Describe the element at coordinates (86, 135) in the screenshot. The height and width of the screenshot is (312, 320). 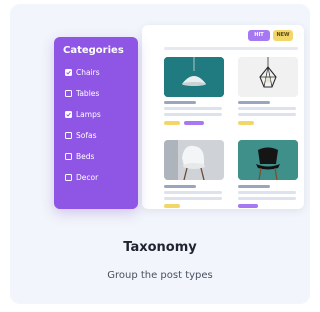
I see `category-label: Sofas` at that location.